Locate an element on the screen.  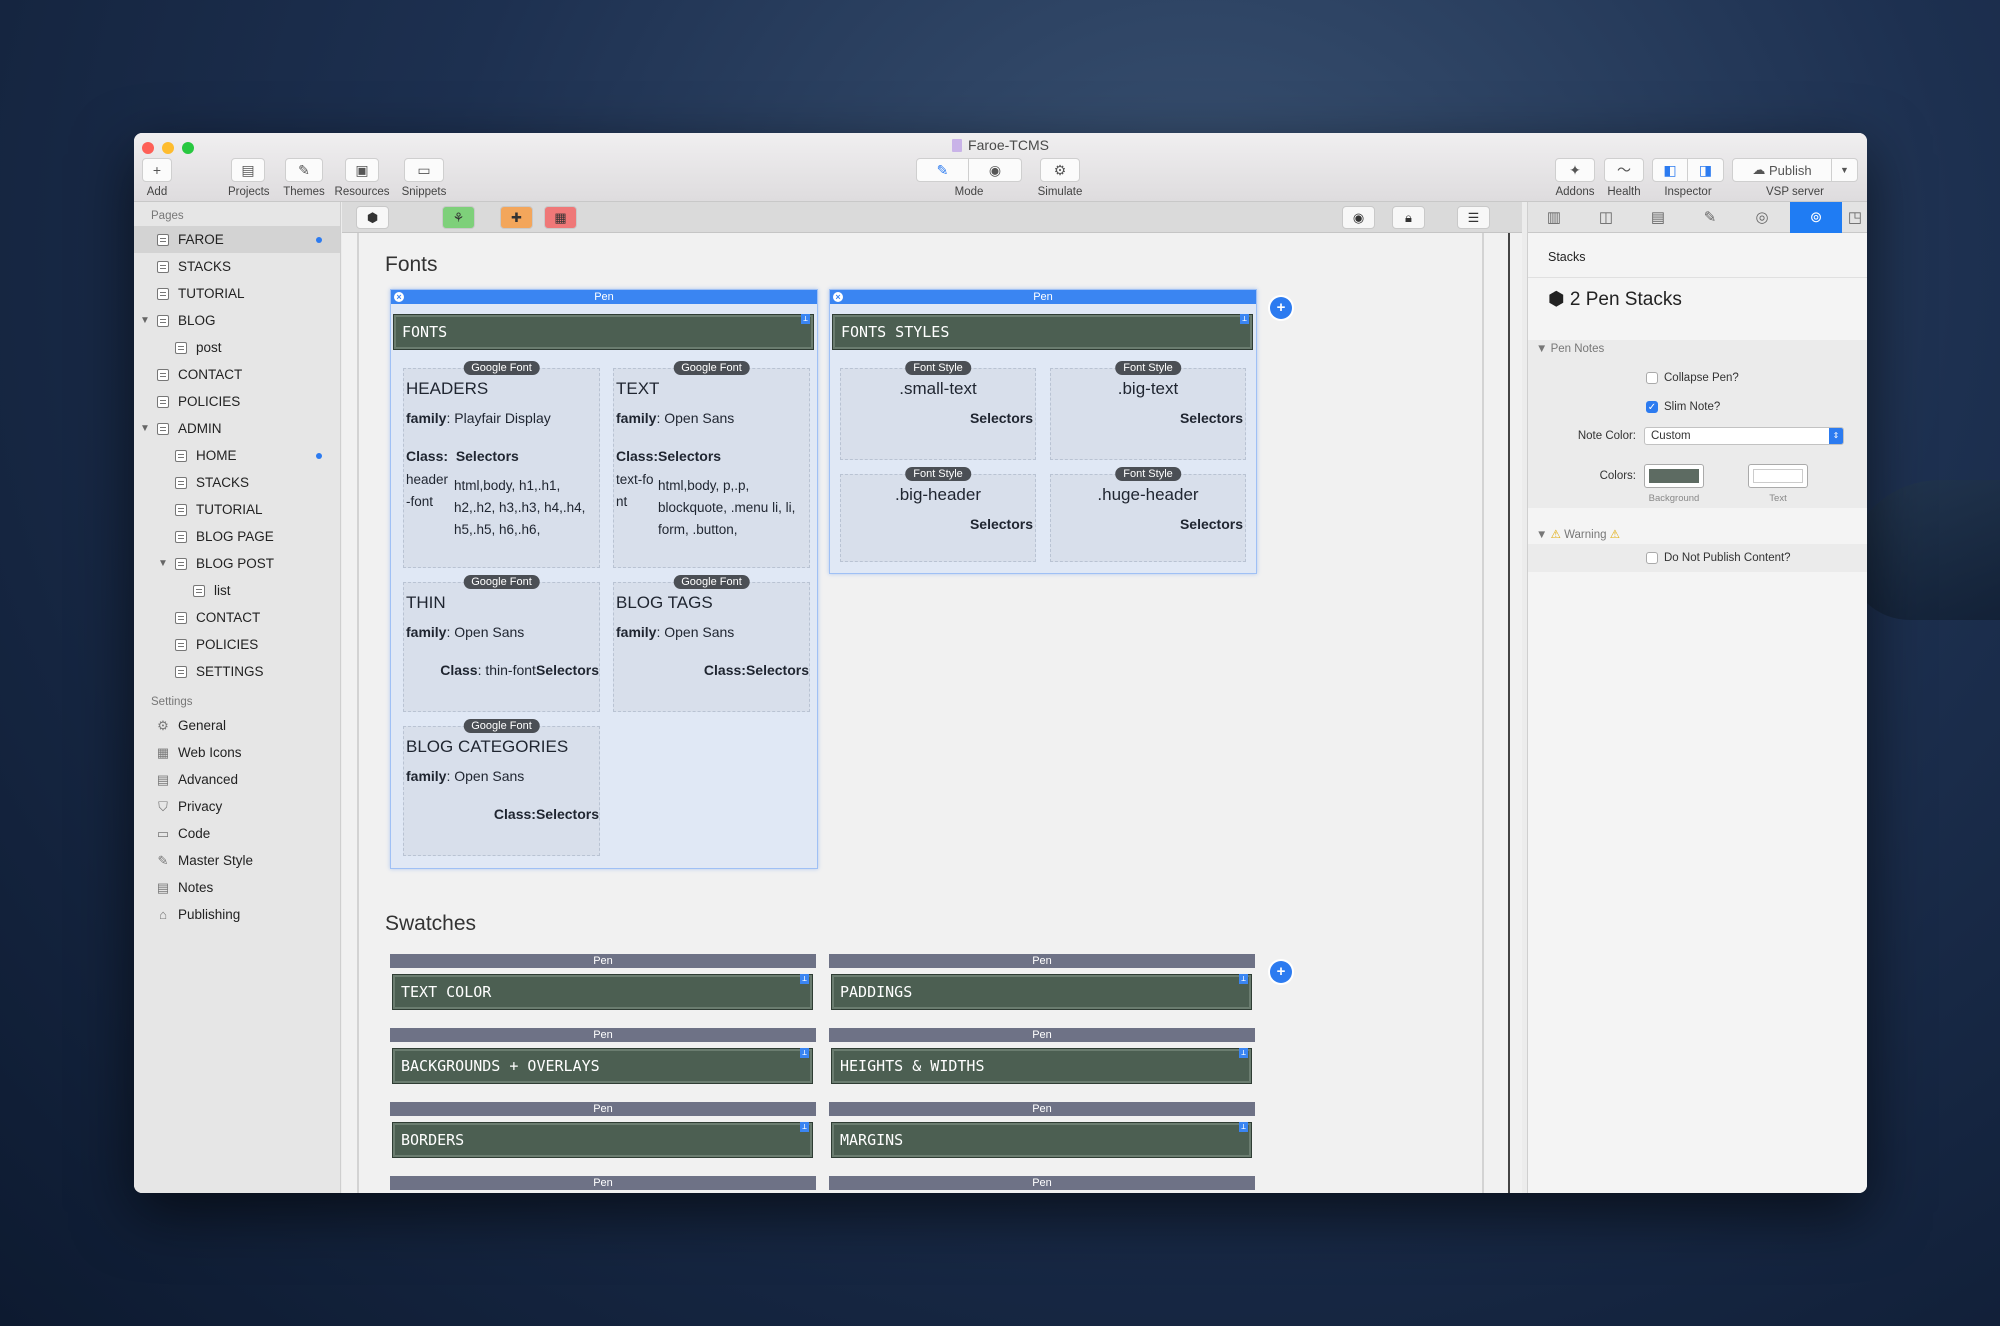
sidebar-right-icon: ◨ is located at coordinates (1706, 170).